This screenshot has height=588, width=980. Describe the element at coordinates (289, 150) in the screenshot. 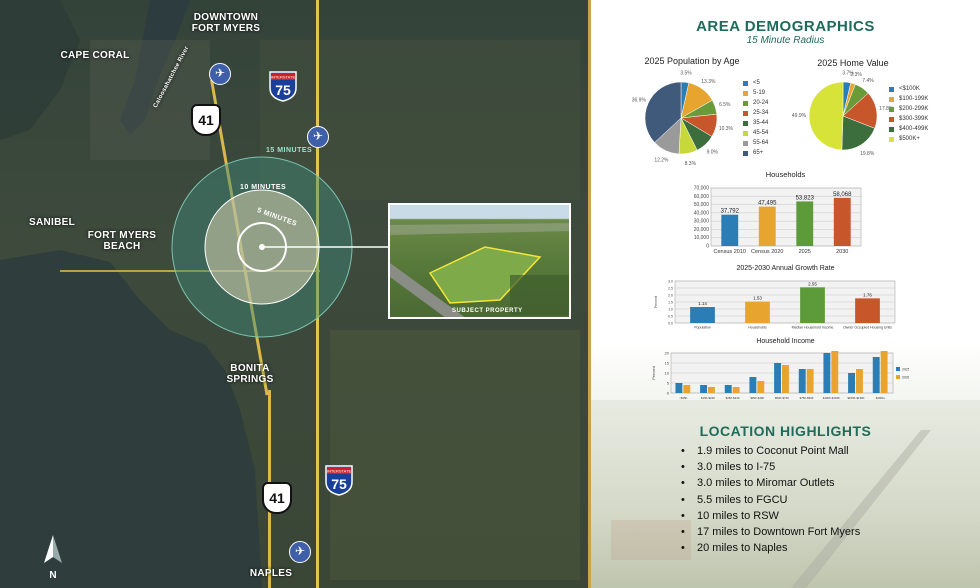

I see `ring-label-15: 15 MINUTES` at that location.